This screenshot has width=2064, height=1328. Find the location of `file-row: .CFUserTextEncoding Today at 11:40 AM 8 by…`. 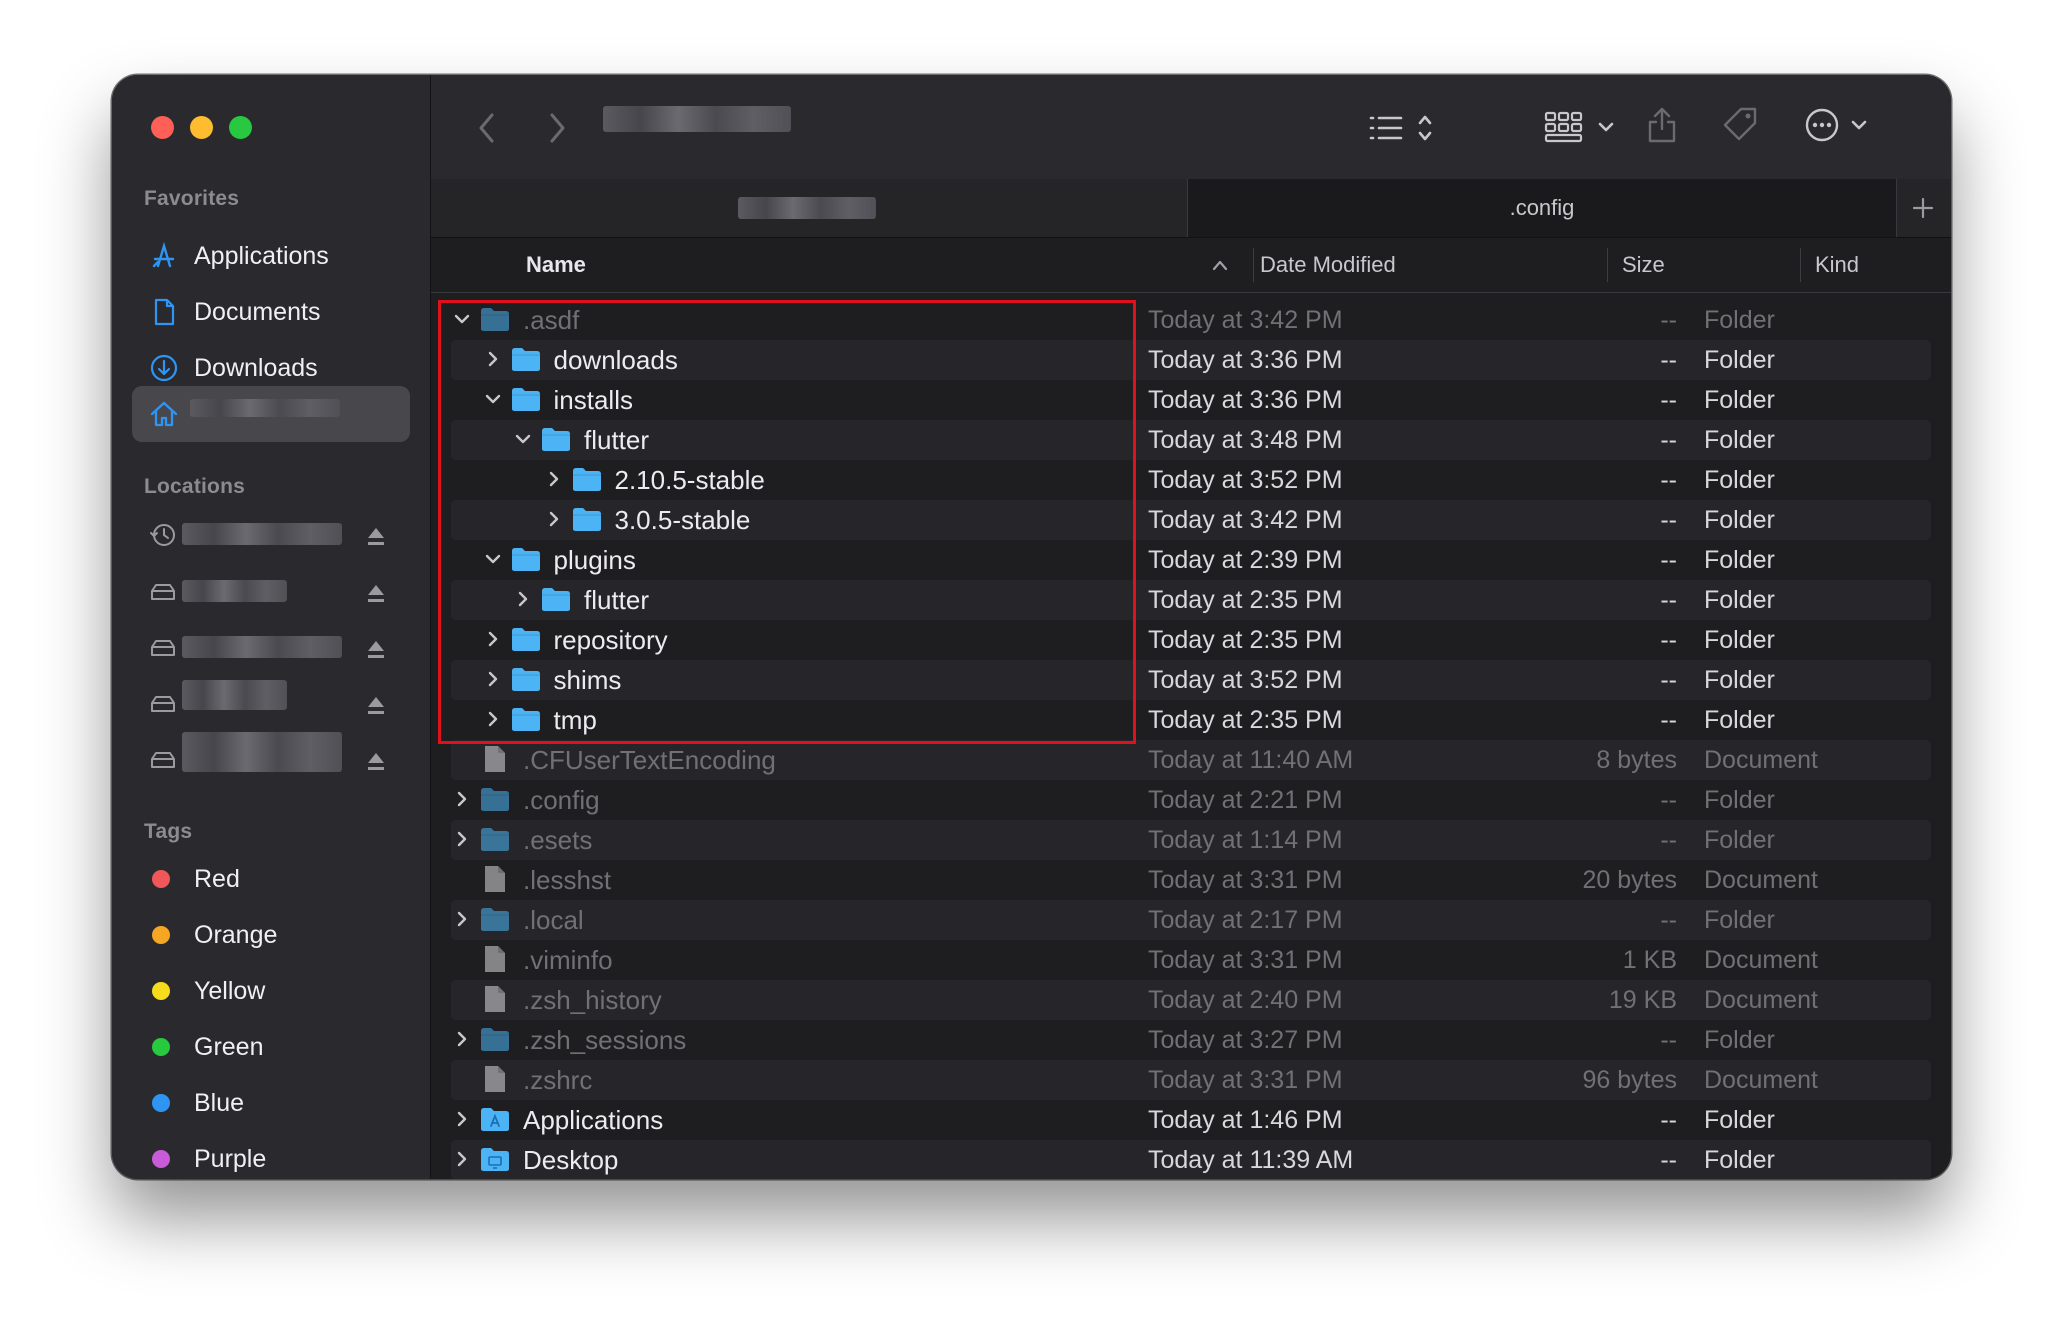

file-row: .CFUserTextEncoding Today at 11:40 AM 8 by… is located at coordinates (1191, 760).